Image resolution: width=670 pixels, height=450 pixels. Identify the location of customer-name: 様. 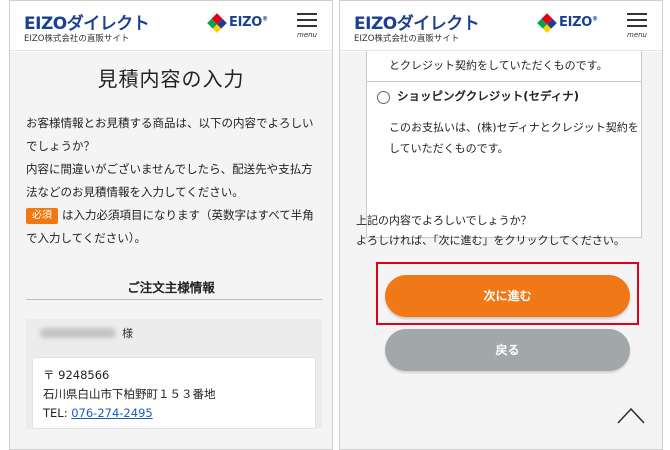
(86, 333).